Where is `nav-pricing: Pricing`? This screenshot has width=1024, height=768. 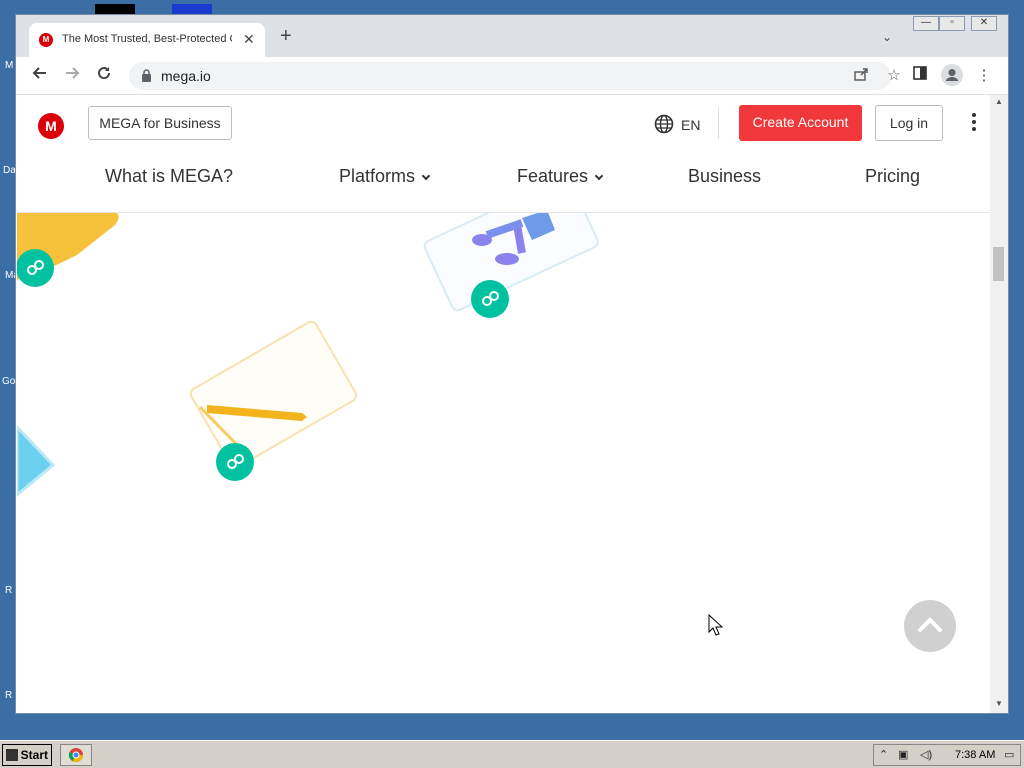
nav-pricing: Pricing is located at coordinates (892, 176).